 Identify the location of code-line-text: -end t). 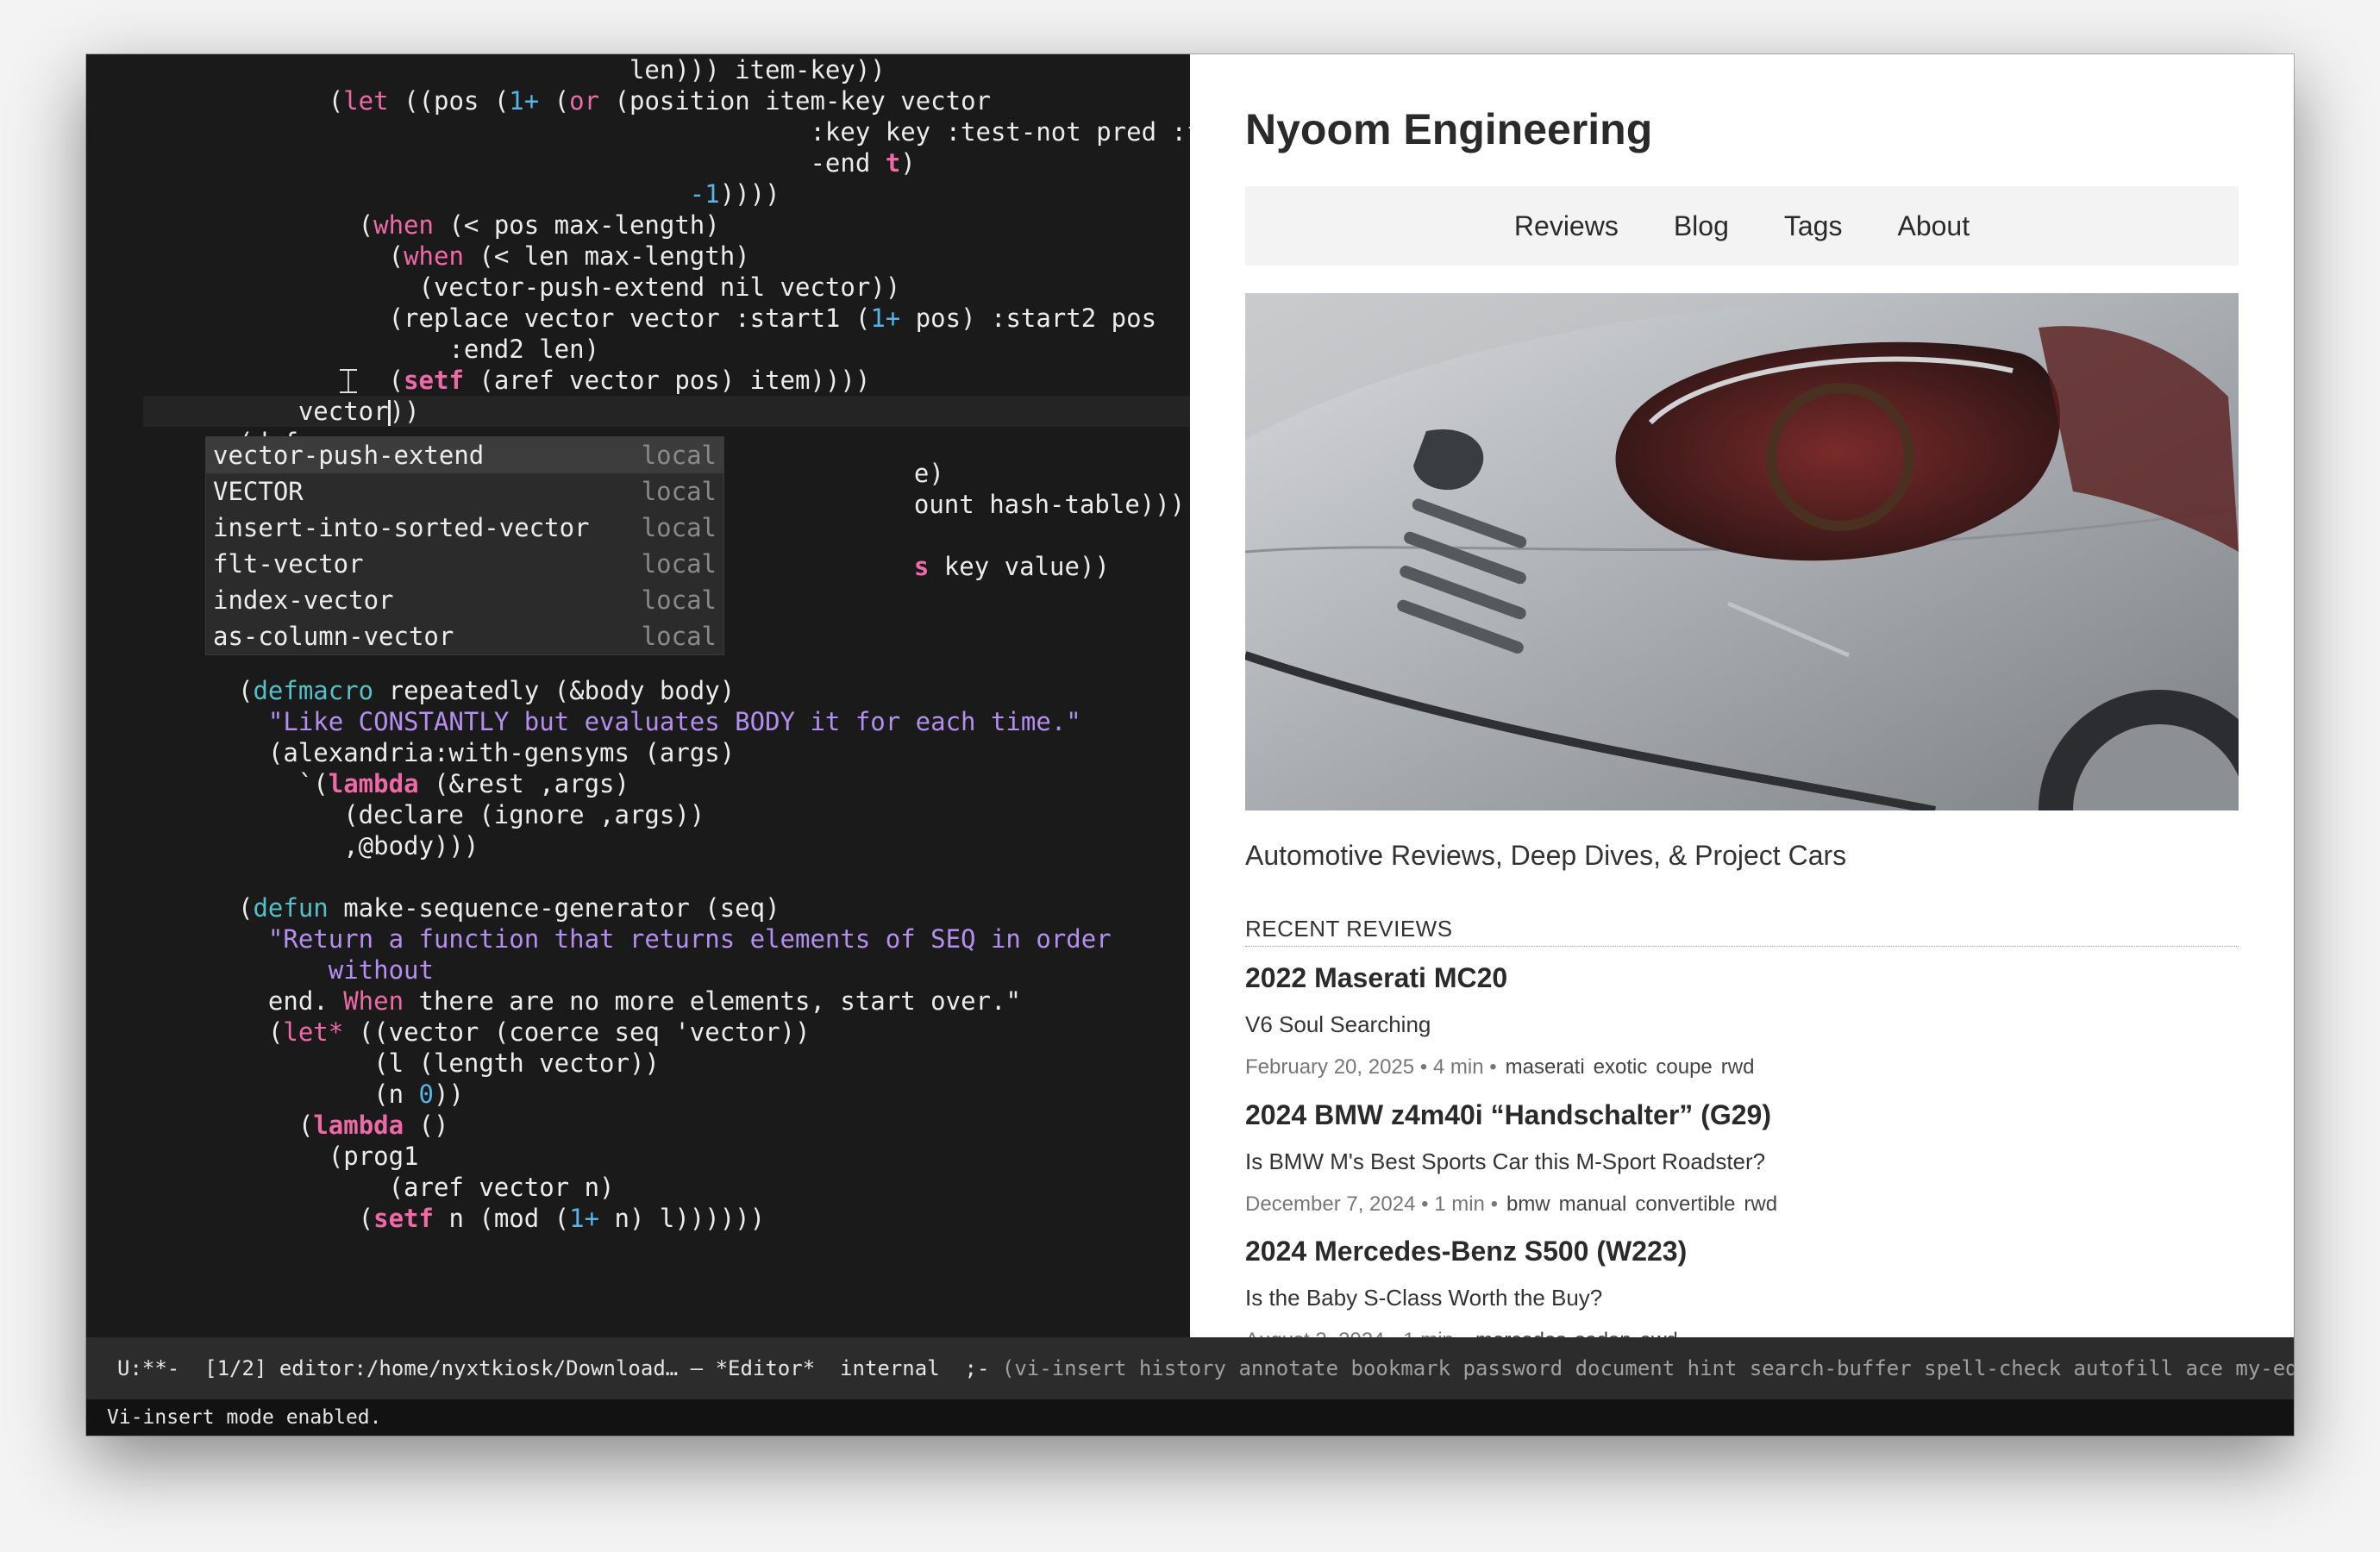
(501, 163).